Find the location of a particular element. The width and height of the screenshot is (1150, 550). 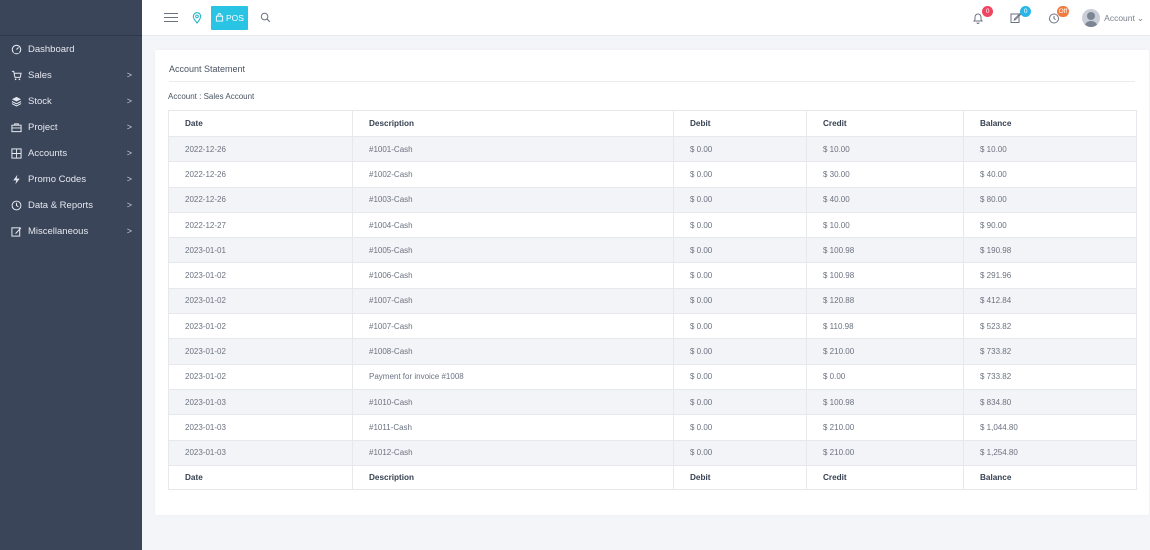

footer-debit: Debit is located at coordinates (740, 477).